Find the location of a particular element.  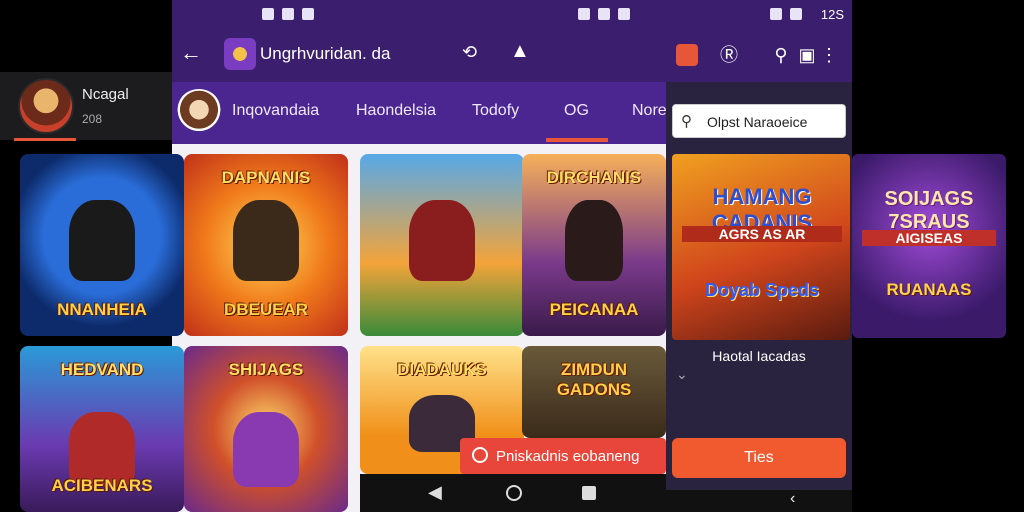

game-card is located at coordinates (442, 245).